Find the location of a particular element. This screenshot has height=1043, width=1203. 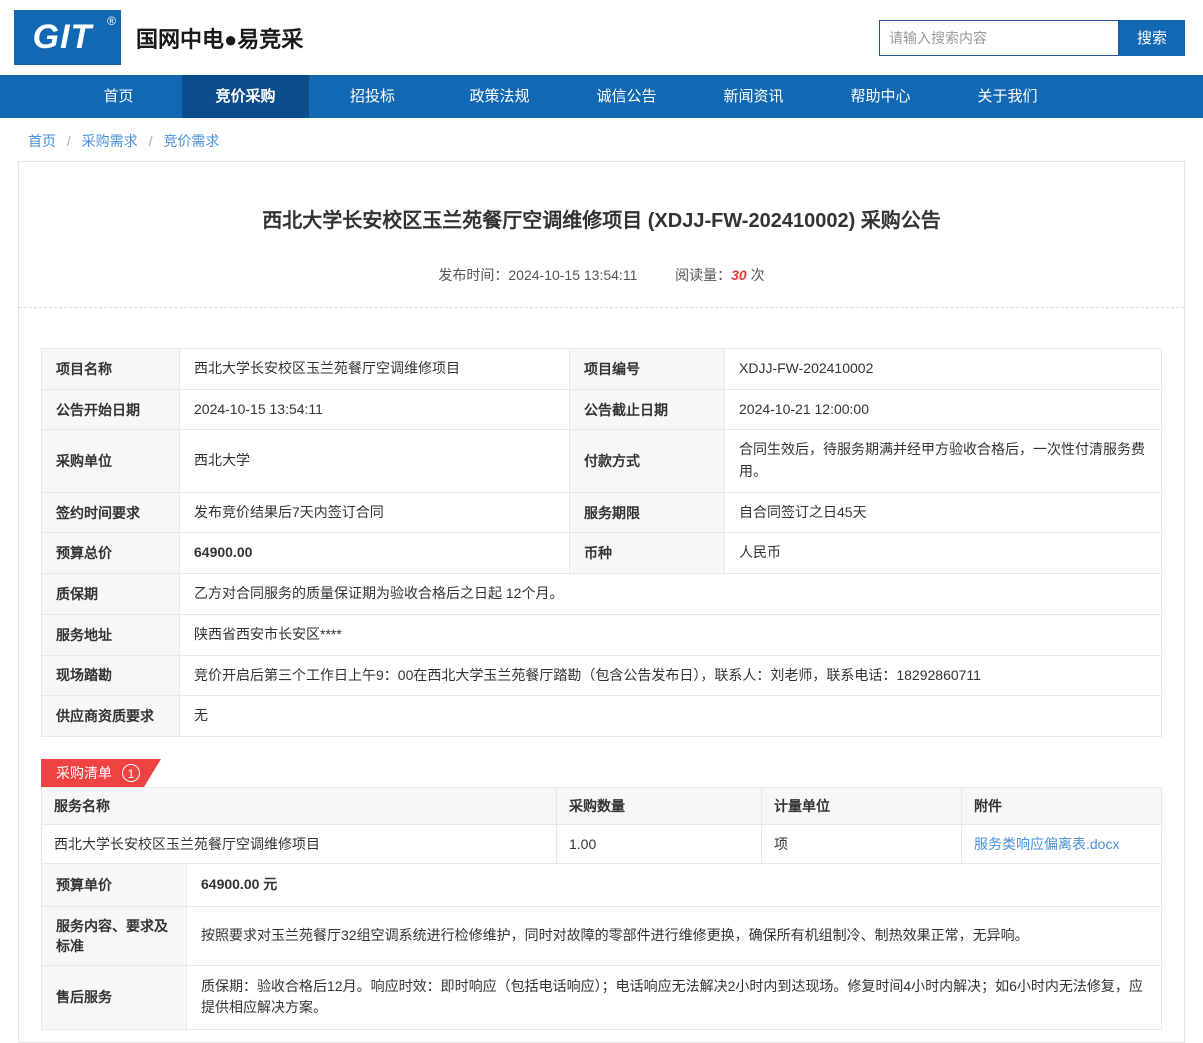

value-project-number: XDJJ-FW-202410002 is located at coordinates (943, 369).